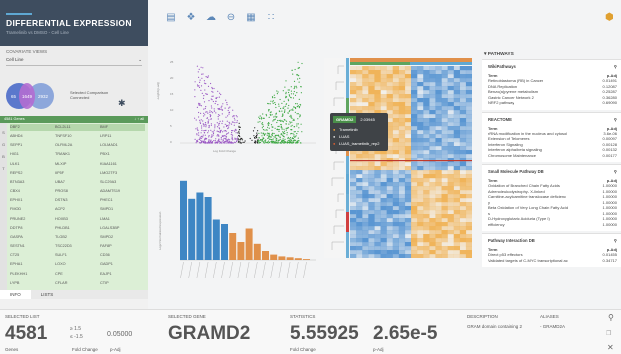  I want to click on gene-cell: TRANK1, so click(77, 154).